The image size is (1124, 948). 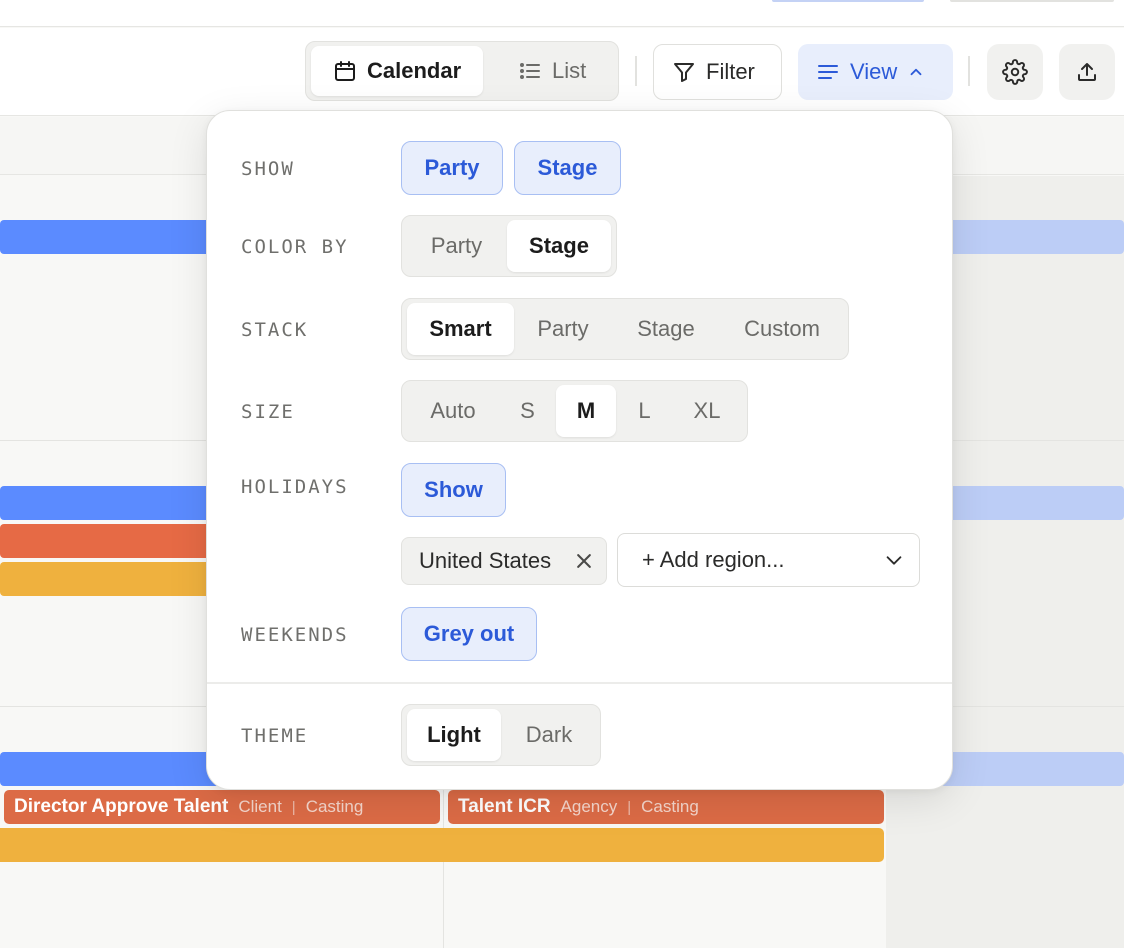 I want to click on color-by-toggle: Party Stage, so click(x=509, y=246).